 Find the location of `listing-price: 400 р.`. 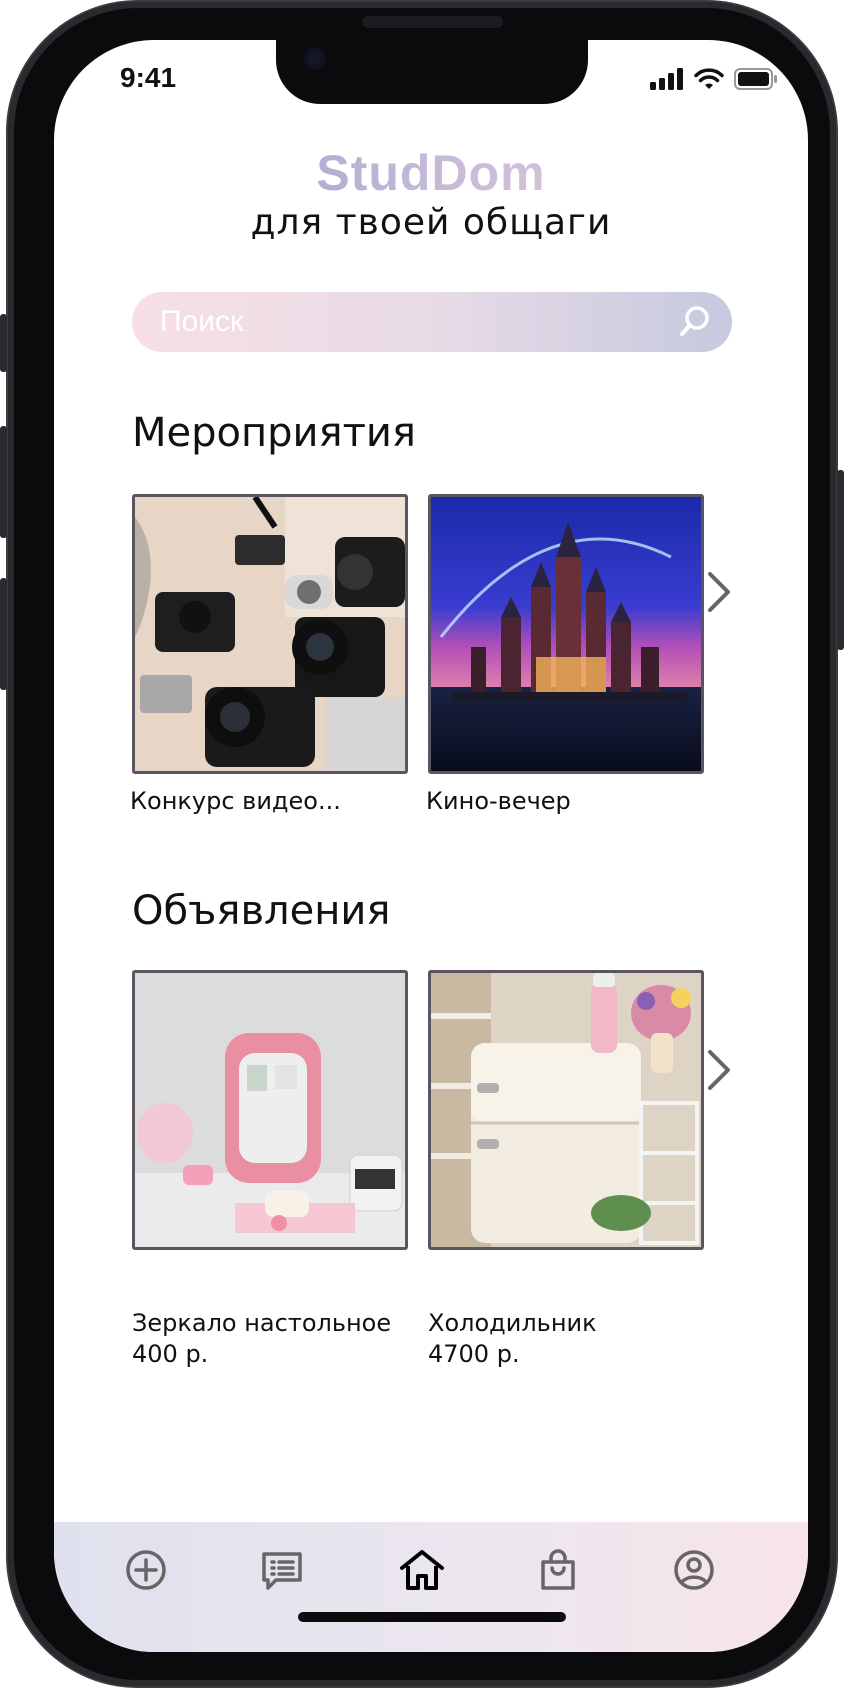

listing-price: 400 р. is located at coordinates (170, 1354).